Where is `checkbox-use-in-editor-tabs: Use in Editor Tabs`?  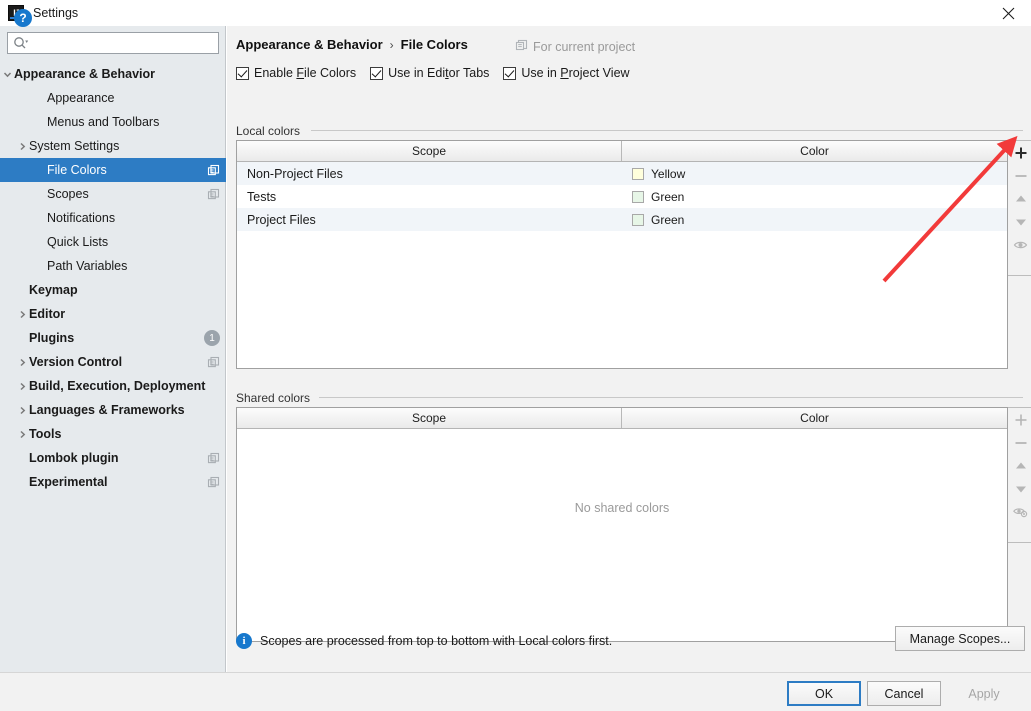
checkbox-use-in-editor-tabs: Use in Editor Tabs is located at coordinates (429, 73).